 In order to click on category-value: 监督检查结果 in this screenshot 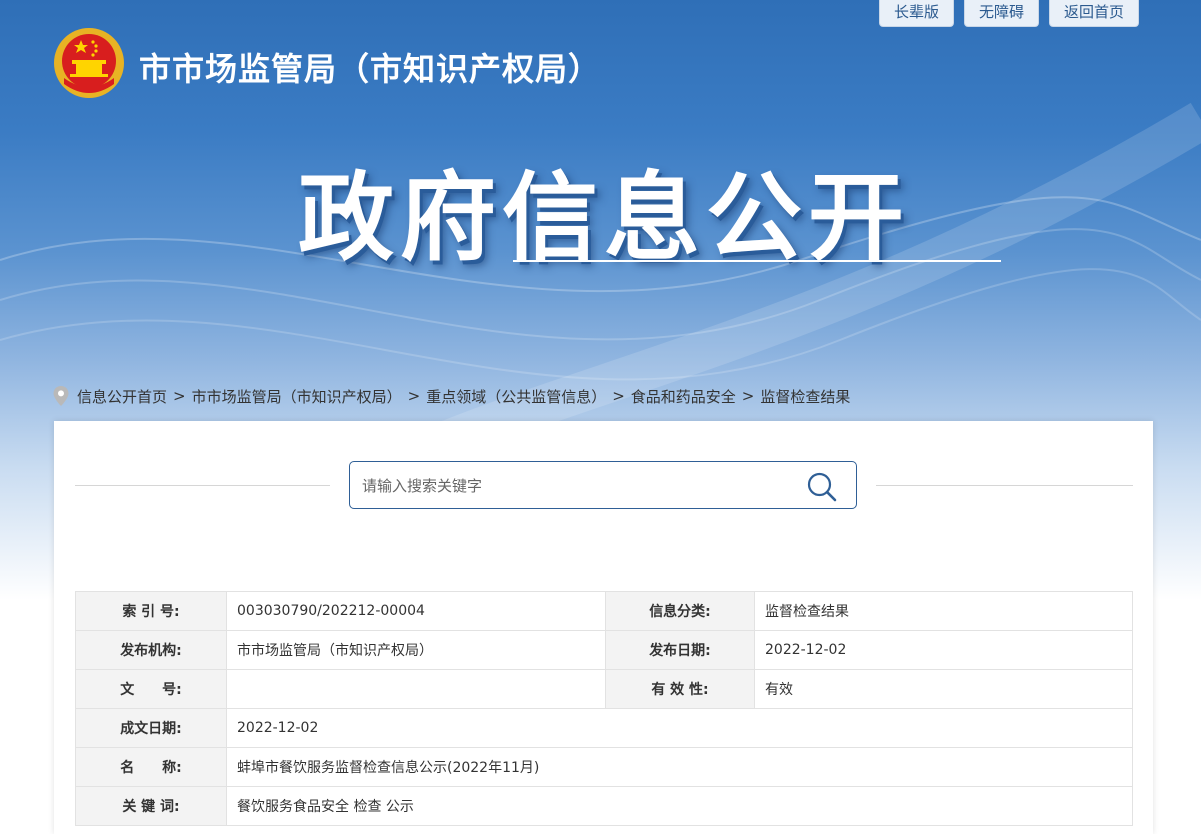, I will do `click(943, 611)`.